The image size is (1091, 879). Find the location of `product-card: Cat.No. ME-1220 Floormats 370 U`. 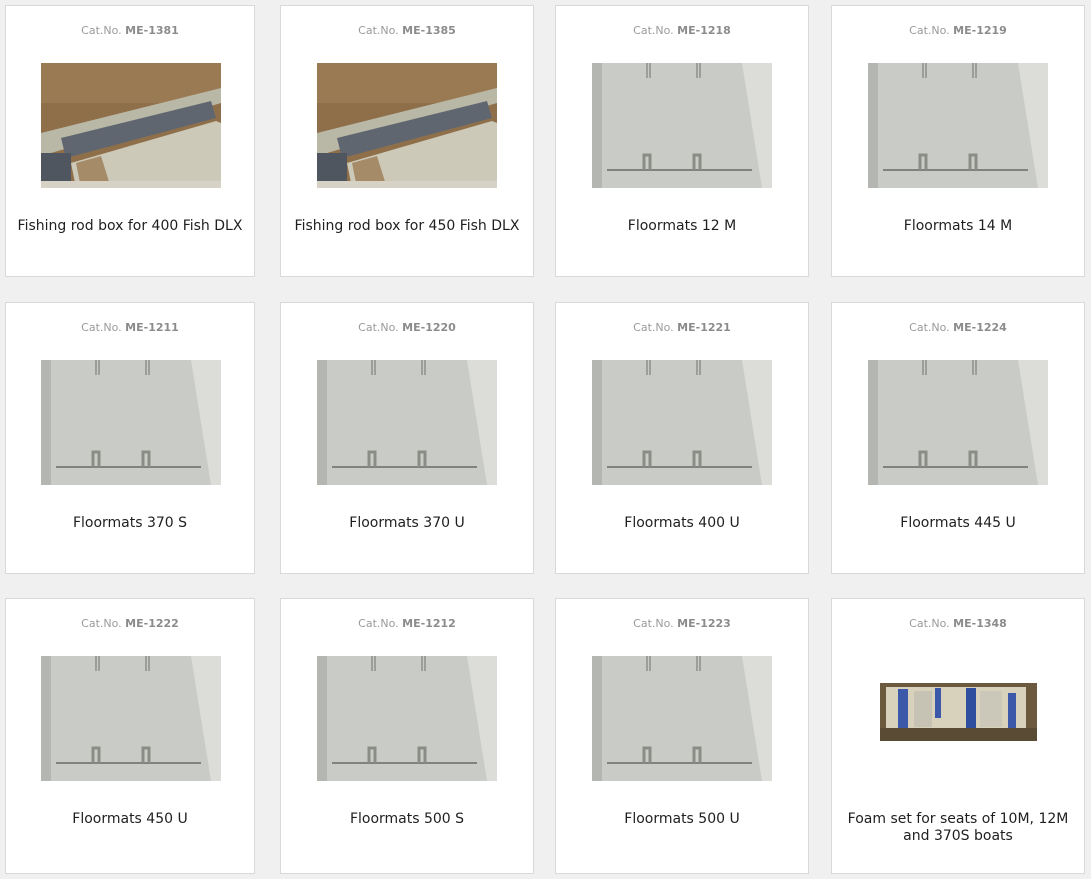

product-card: Cat.No. ME-1220 Floormats 370 U is located at coordinates (407, 438).